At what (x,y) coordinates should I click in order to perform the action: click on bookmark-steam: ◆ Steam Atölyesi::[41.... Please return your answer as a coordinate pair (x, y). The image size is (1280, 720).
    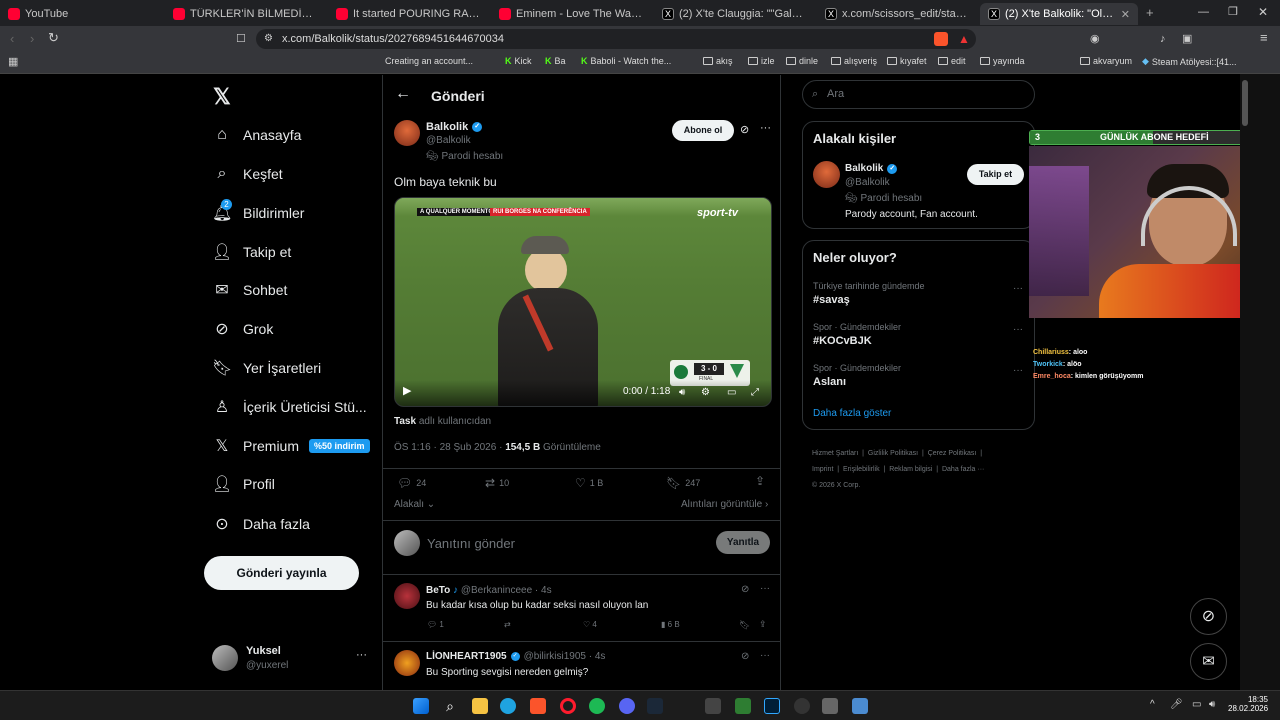
    Looking at the image, I should click on (1189, 61).